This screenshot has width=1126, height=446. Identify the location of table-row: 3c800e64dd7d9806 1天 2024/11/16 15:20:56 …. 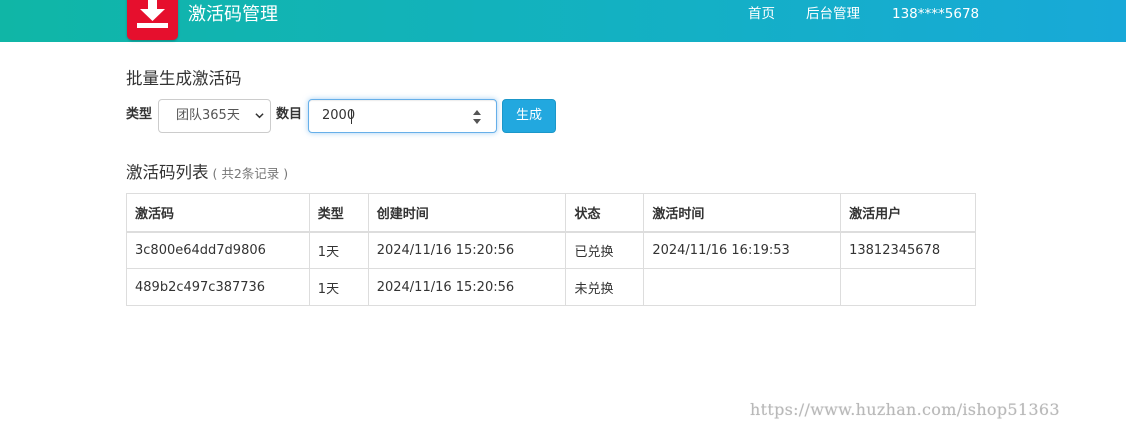
(551, 250).